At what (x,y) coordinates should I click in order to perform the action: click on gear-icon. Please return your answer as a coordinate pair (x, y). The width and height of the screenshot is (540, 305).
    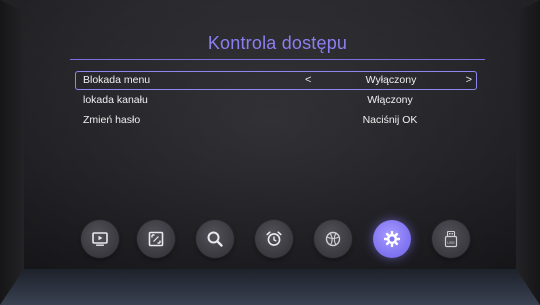
    Looking at the image, I should click on (392, 239).